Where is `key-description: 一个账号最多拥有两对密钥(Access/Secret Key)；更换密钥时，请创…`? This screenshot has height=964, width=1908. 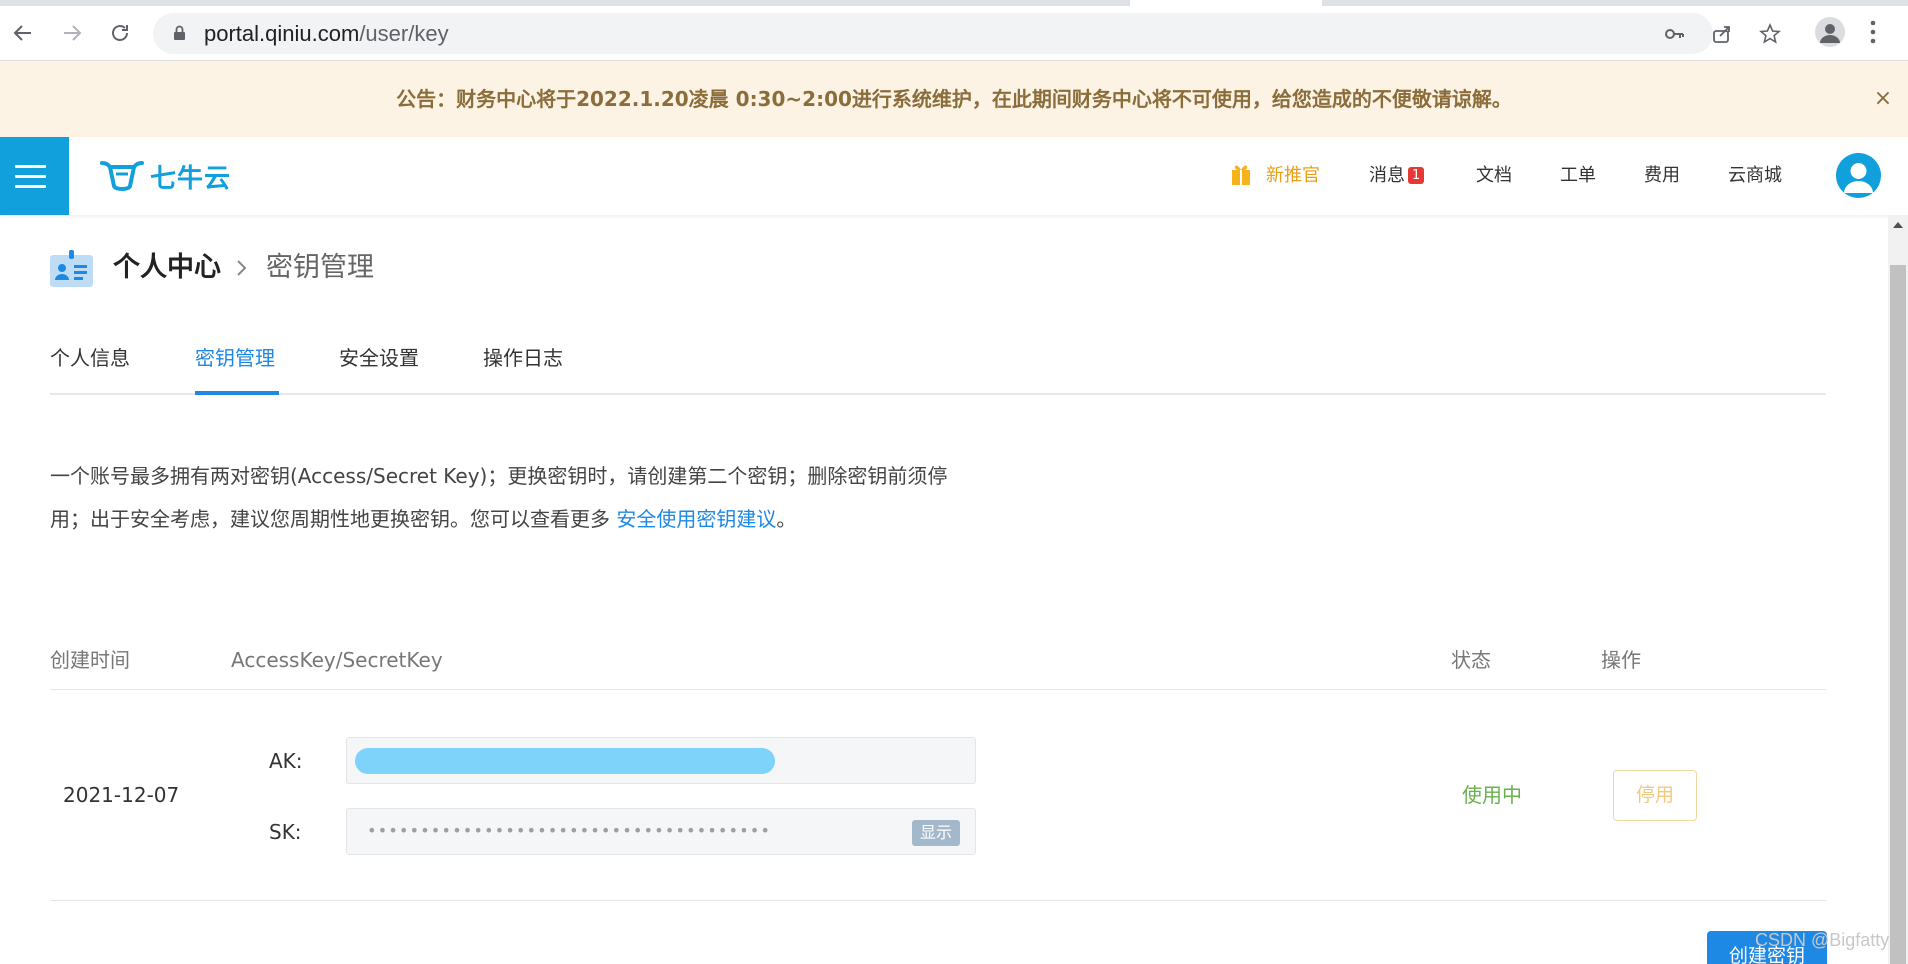
key-description: 一个账号最多拥有两对密钥(Access/Secret Key)；更换密钥时，请创… is located at coordinates (530, 498).